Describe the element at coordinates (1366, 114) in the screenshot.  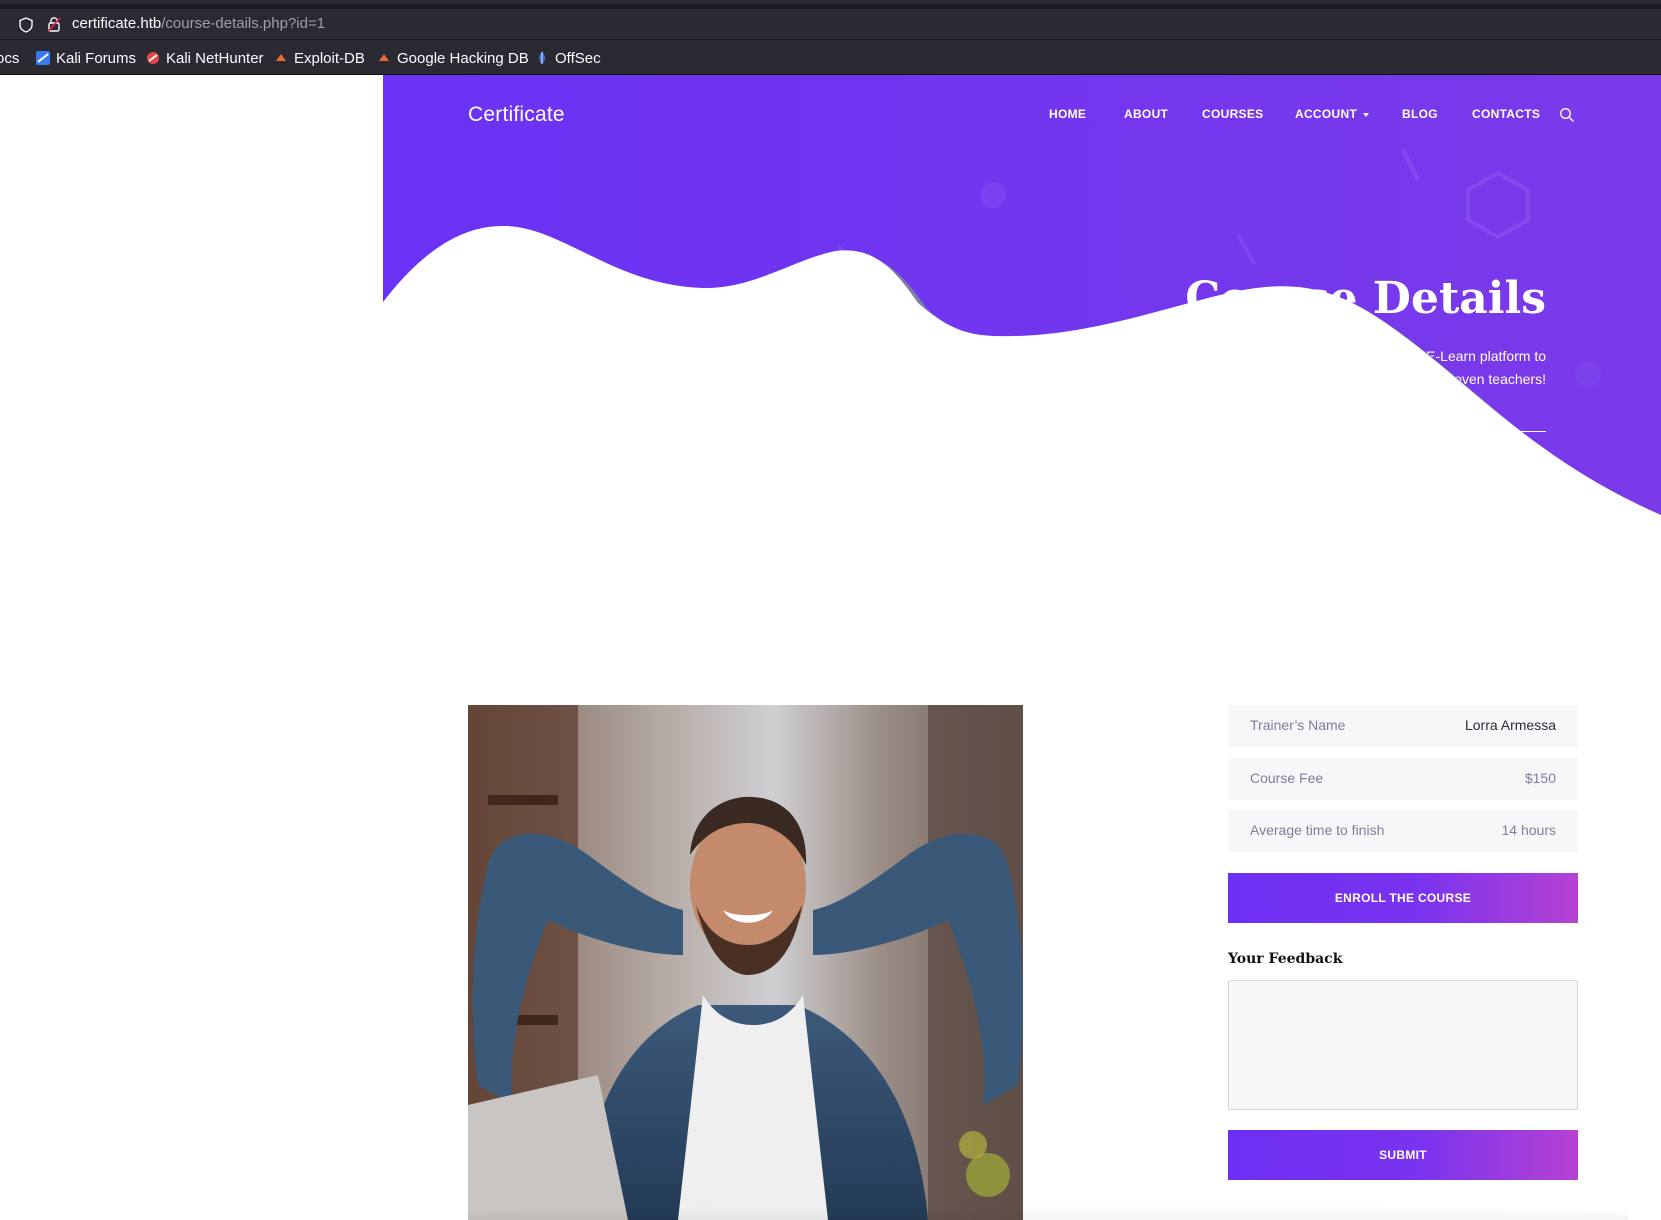
I see `caret-down-icon` at that location.